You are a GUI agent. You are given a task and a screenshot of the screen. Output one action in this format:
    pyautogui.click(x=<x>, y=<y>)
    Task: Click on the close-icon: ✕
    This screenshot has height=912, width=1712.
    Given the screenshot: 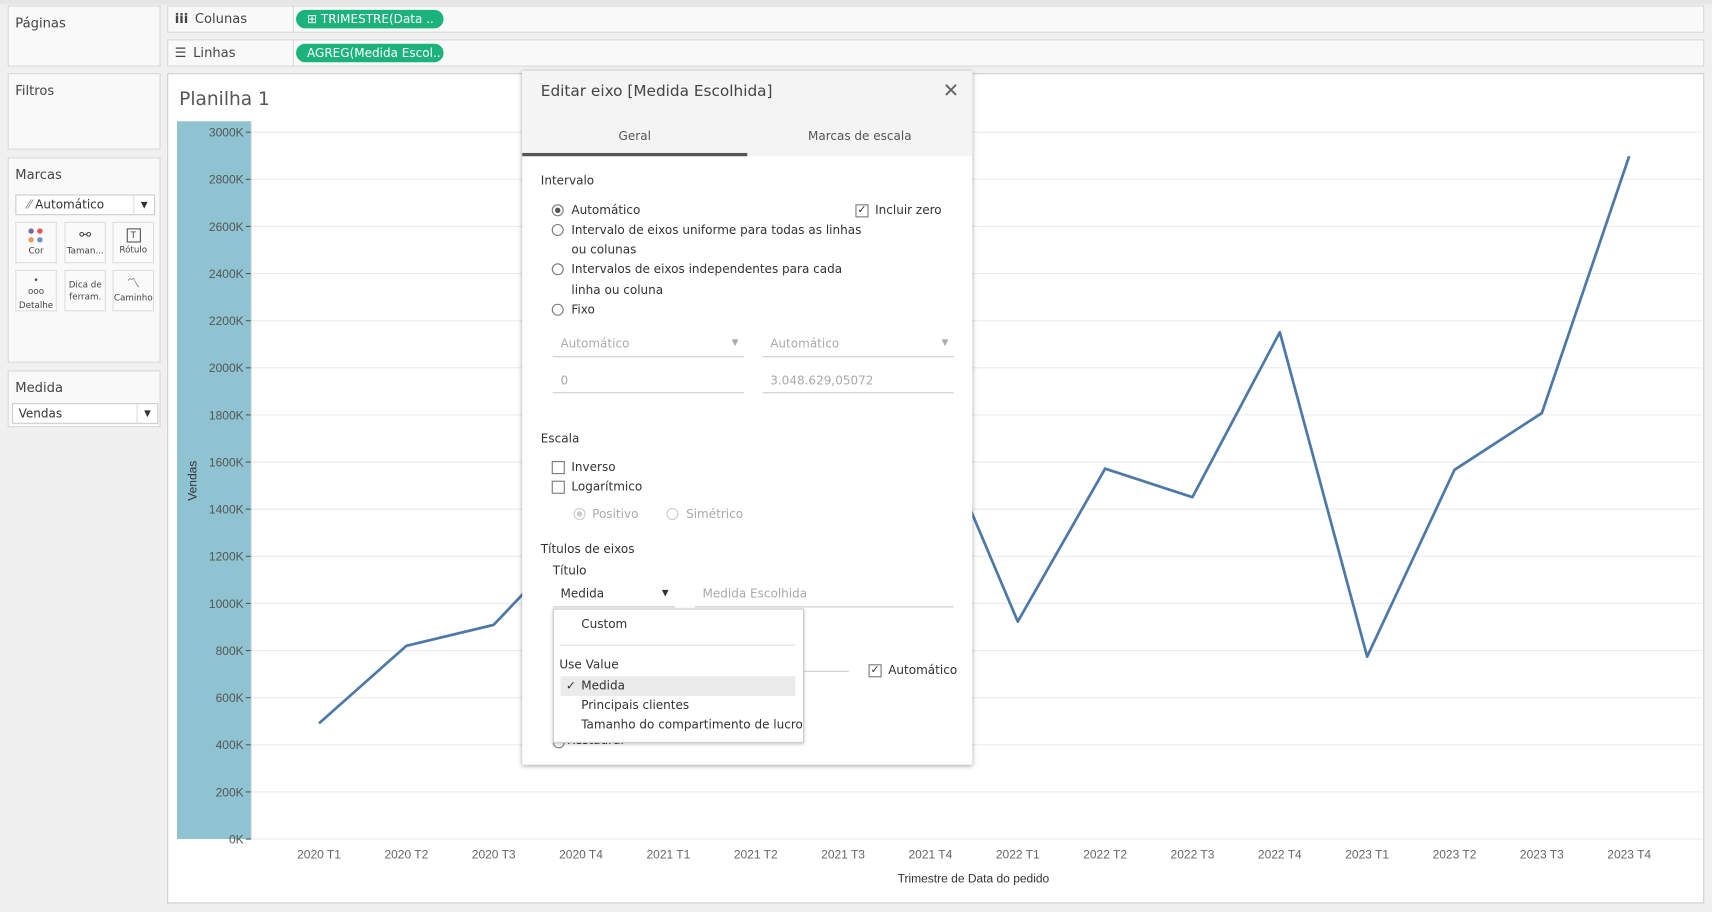 What is the action you would take?
    pyautogui.click(x=951, y=91)
    